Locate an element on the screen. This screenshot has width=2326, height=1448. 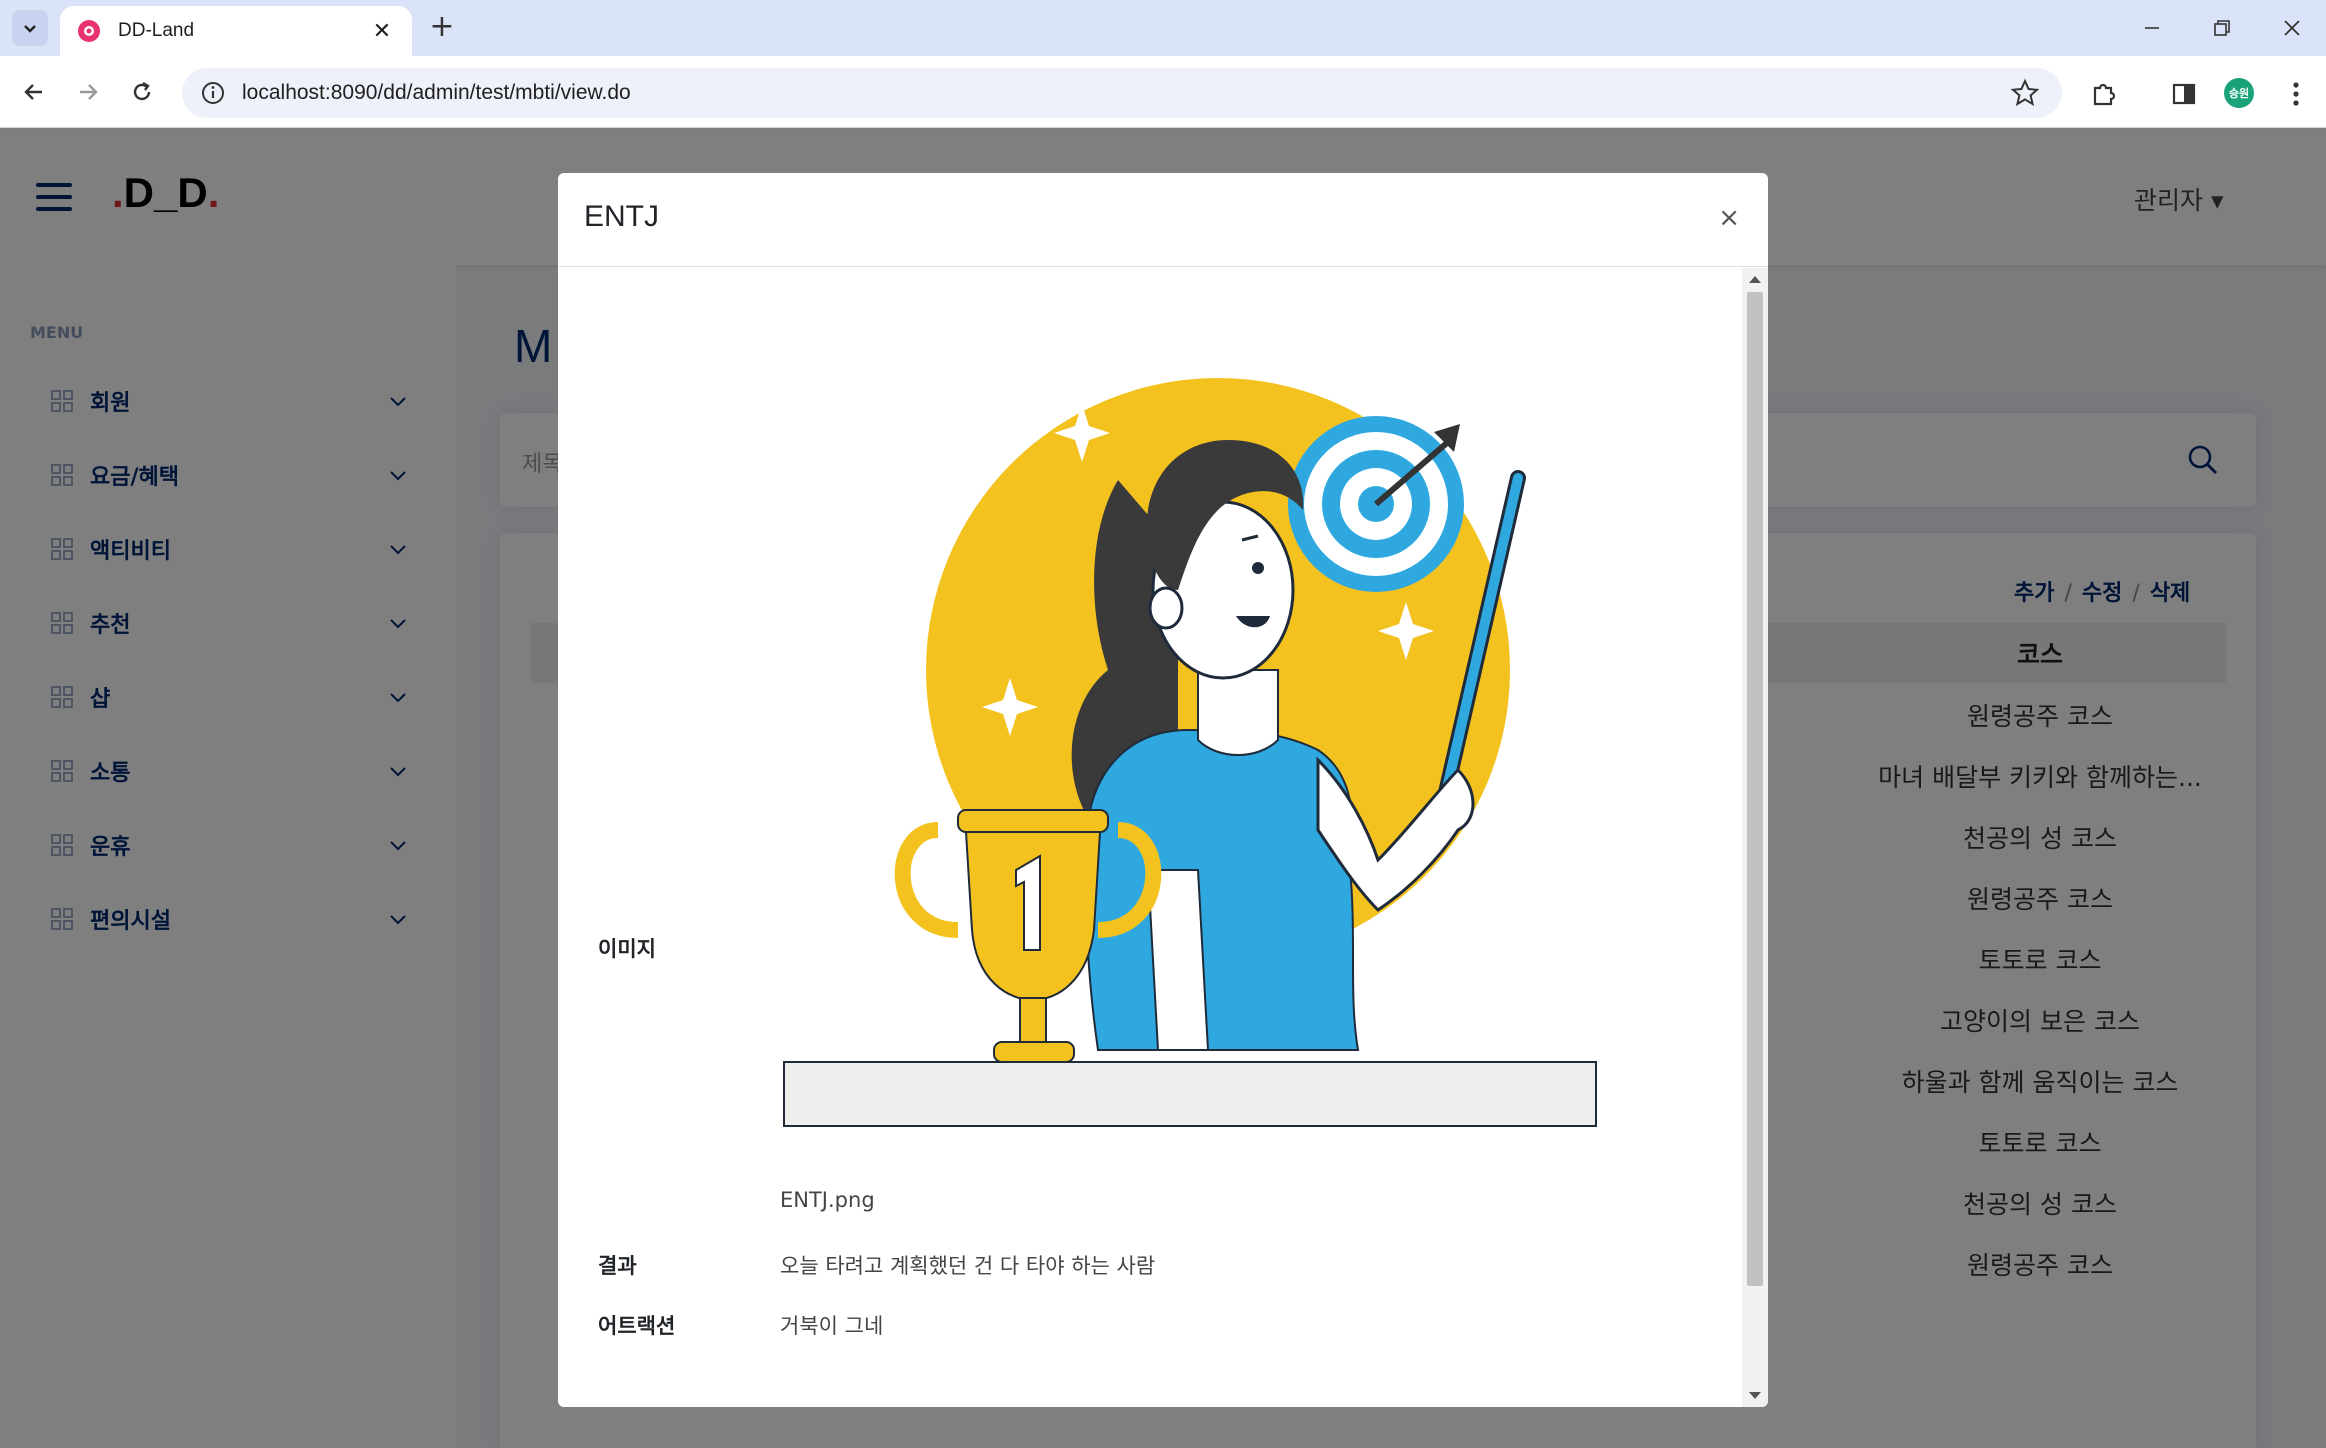
image-filename: ENTJ.png is located at coordinates (827, 1200).